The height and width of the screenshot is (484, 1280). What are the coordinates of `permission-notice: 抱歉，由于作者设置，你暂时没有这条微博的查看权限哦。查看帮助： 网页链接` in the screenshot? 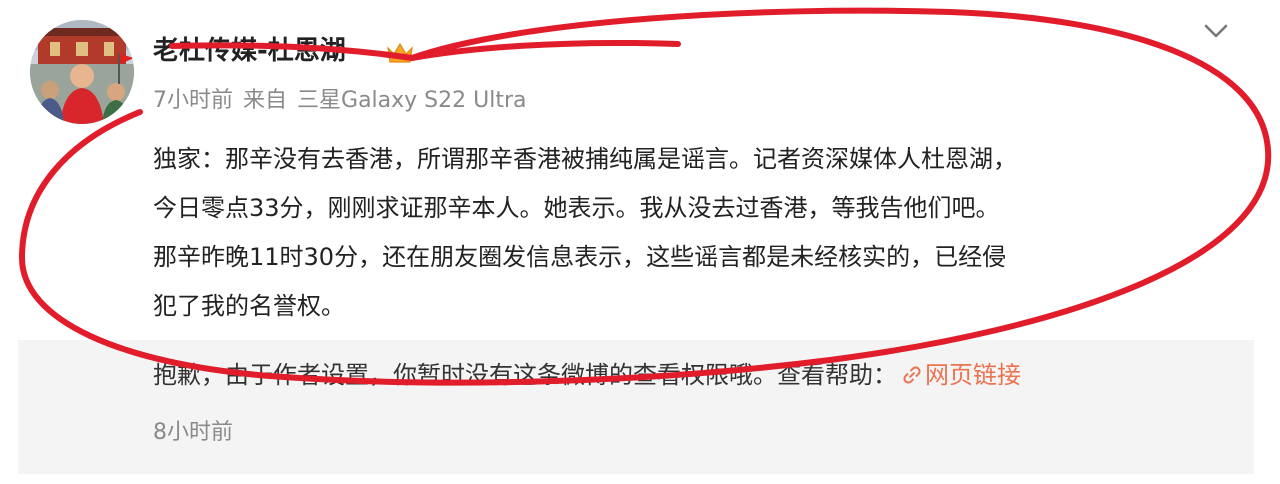 It's located at (587, 375).